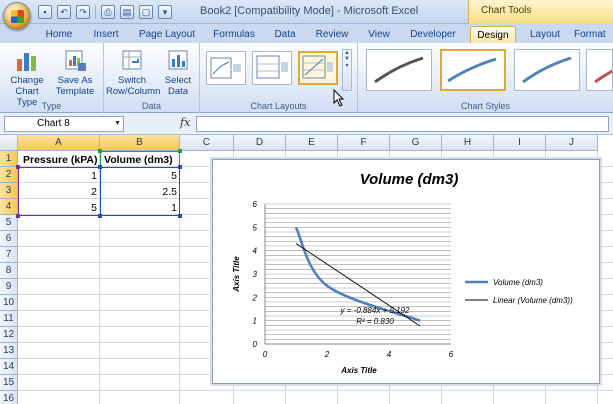 Image resolution: width=613 pixels, height=404 pixels. Describe the element at coordinates (108, 12) in the screenshot. I see `print-icon: ⎙` at that location.